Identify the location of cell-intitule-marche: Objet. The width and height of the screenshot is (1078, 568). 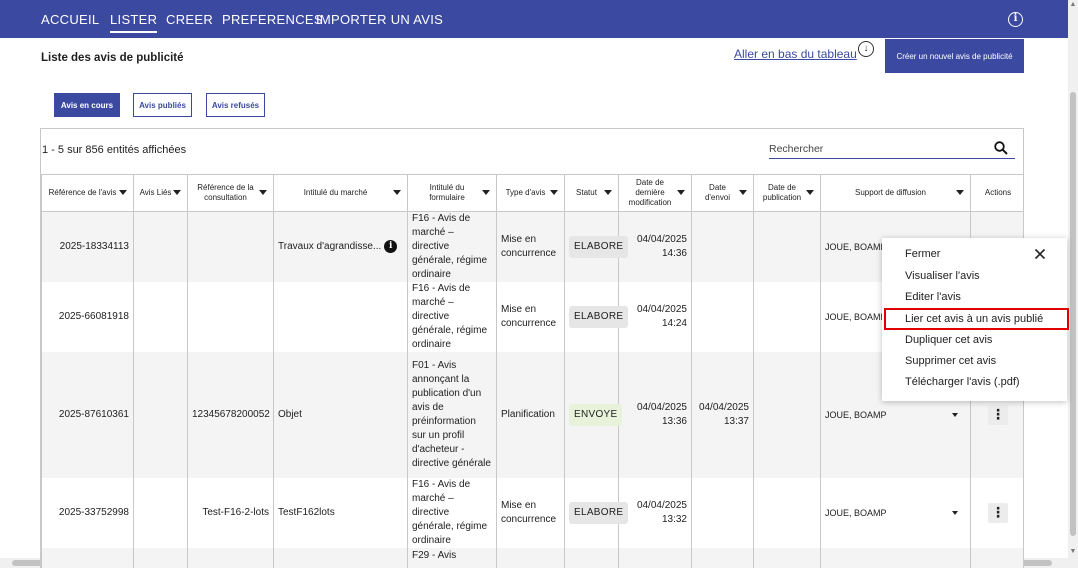
(340, 415).